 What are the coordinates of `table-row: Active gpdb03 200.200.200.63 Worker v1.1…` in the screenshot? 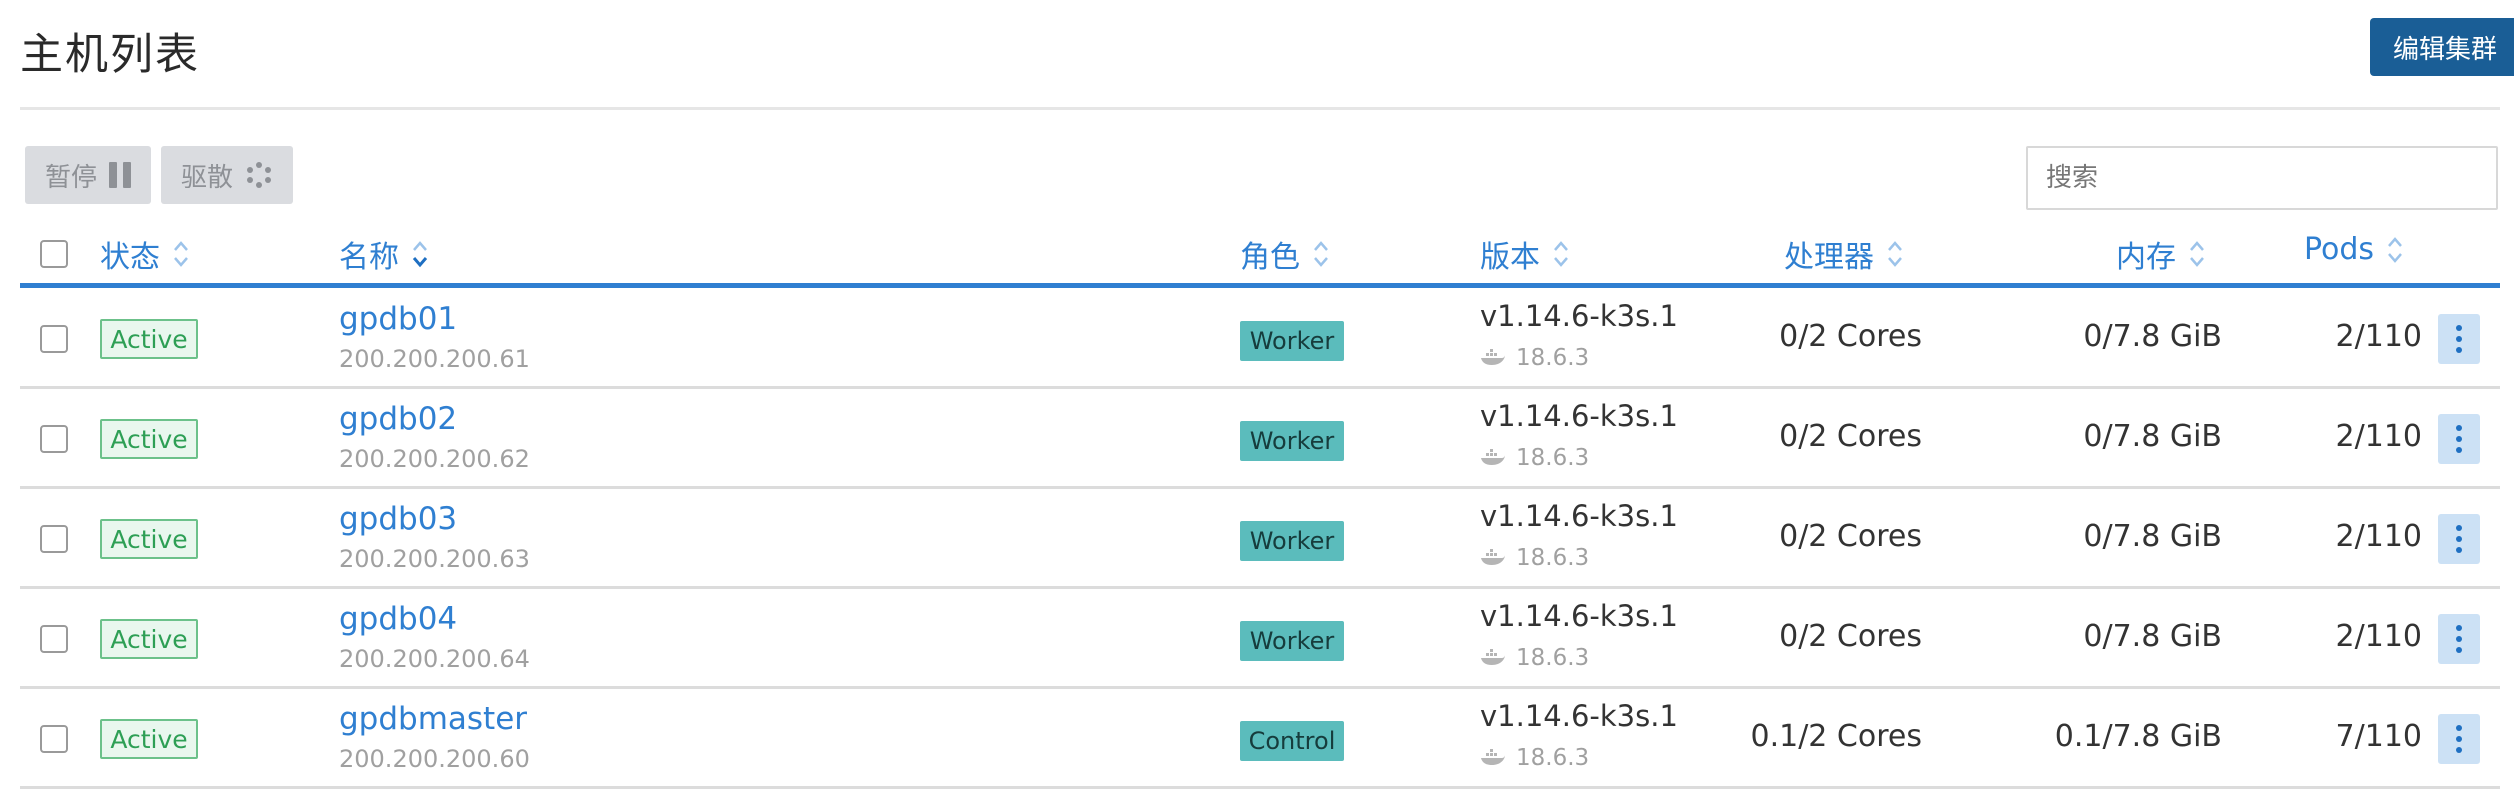 It's located at (1260, 539).